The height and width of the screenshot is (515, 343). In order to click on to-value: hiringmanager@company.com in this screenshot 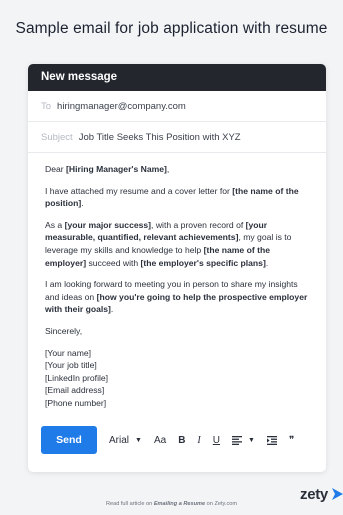, I will do `click(121, 106)`.